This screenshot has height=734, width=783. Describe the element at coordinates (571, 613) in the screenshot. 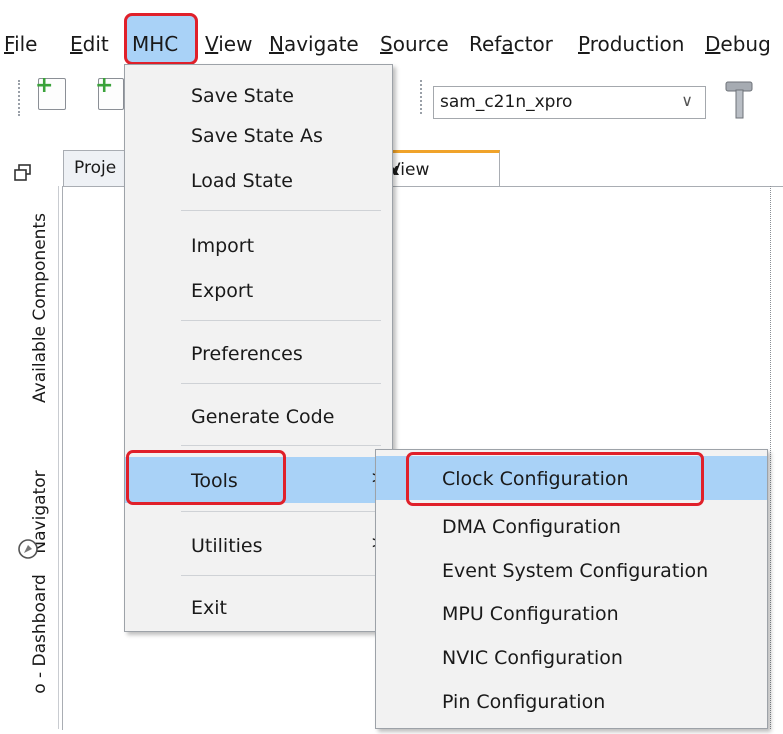

I see `submenu-item-mpu-configuration: MPU Configuration` at that location.